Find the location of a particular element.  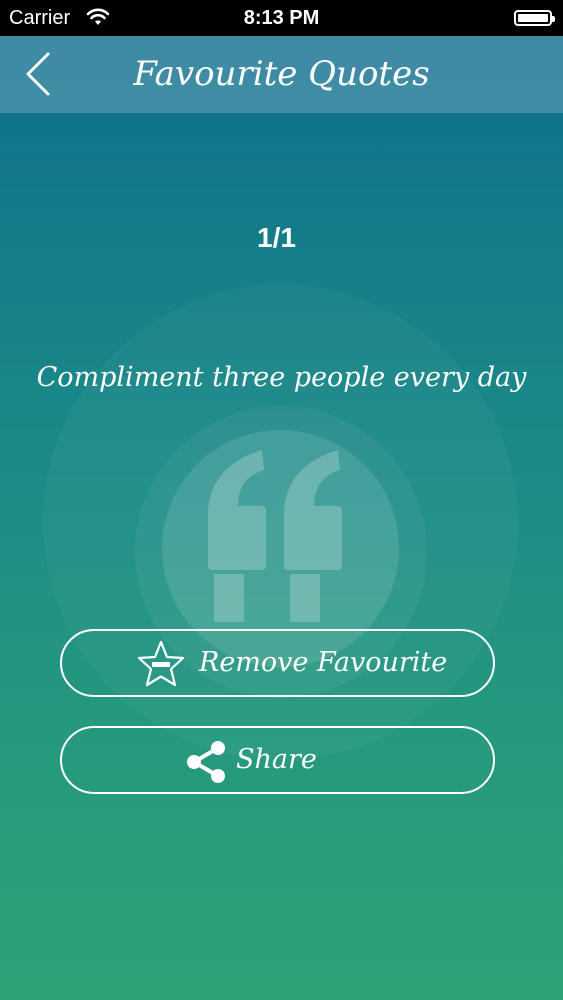

navigation-bar: Favourite Quotes is located at coordinates (281, 74).